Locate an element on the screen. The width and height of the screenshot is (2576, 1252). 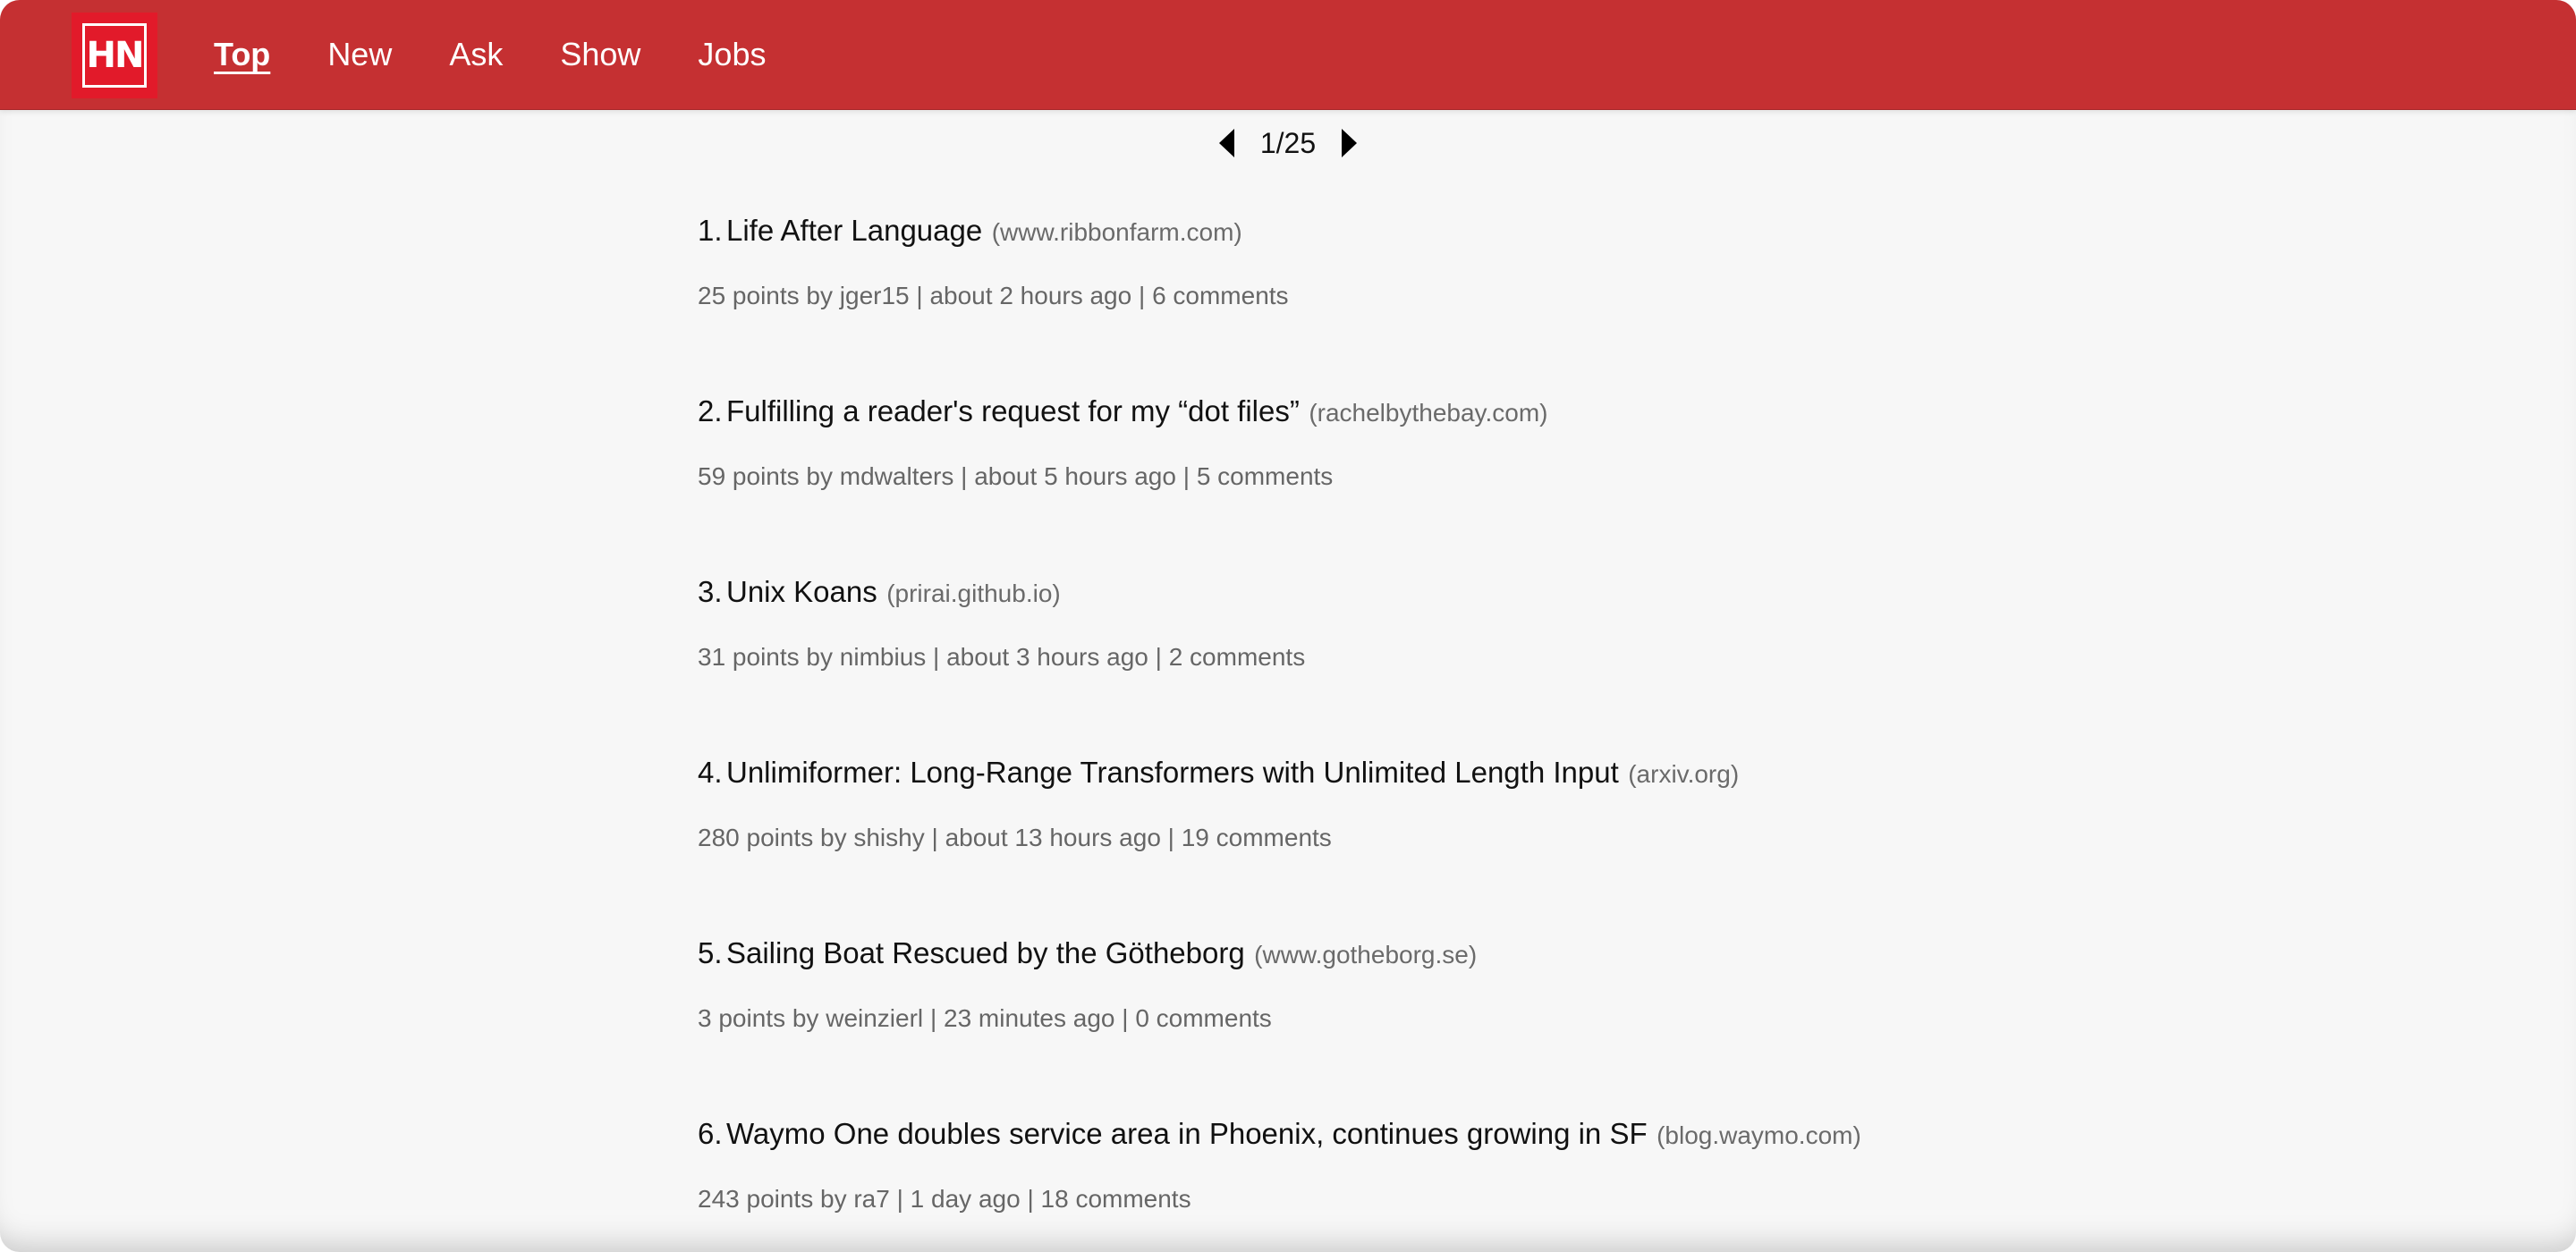
story-site-link: (www.ribbonfarm.com) is located at coordinates (1117, 232).